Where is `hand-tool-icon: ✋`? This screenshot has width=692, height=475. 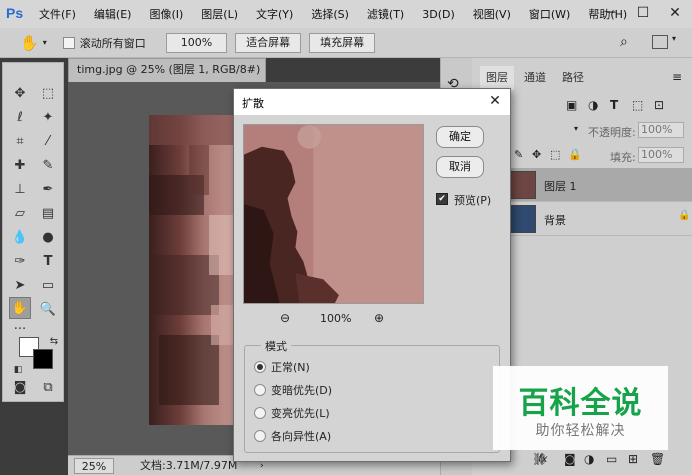
hand-tool-icon: ✋ is located at coordinates (29, 43).